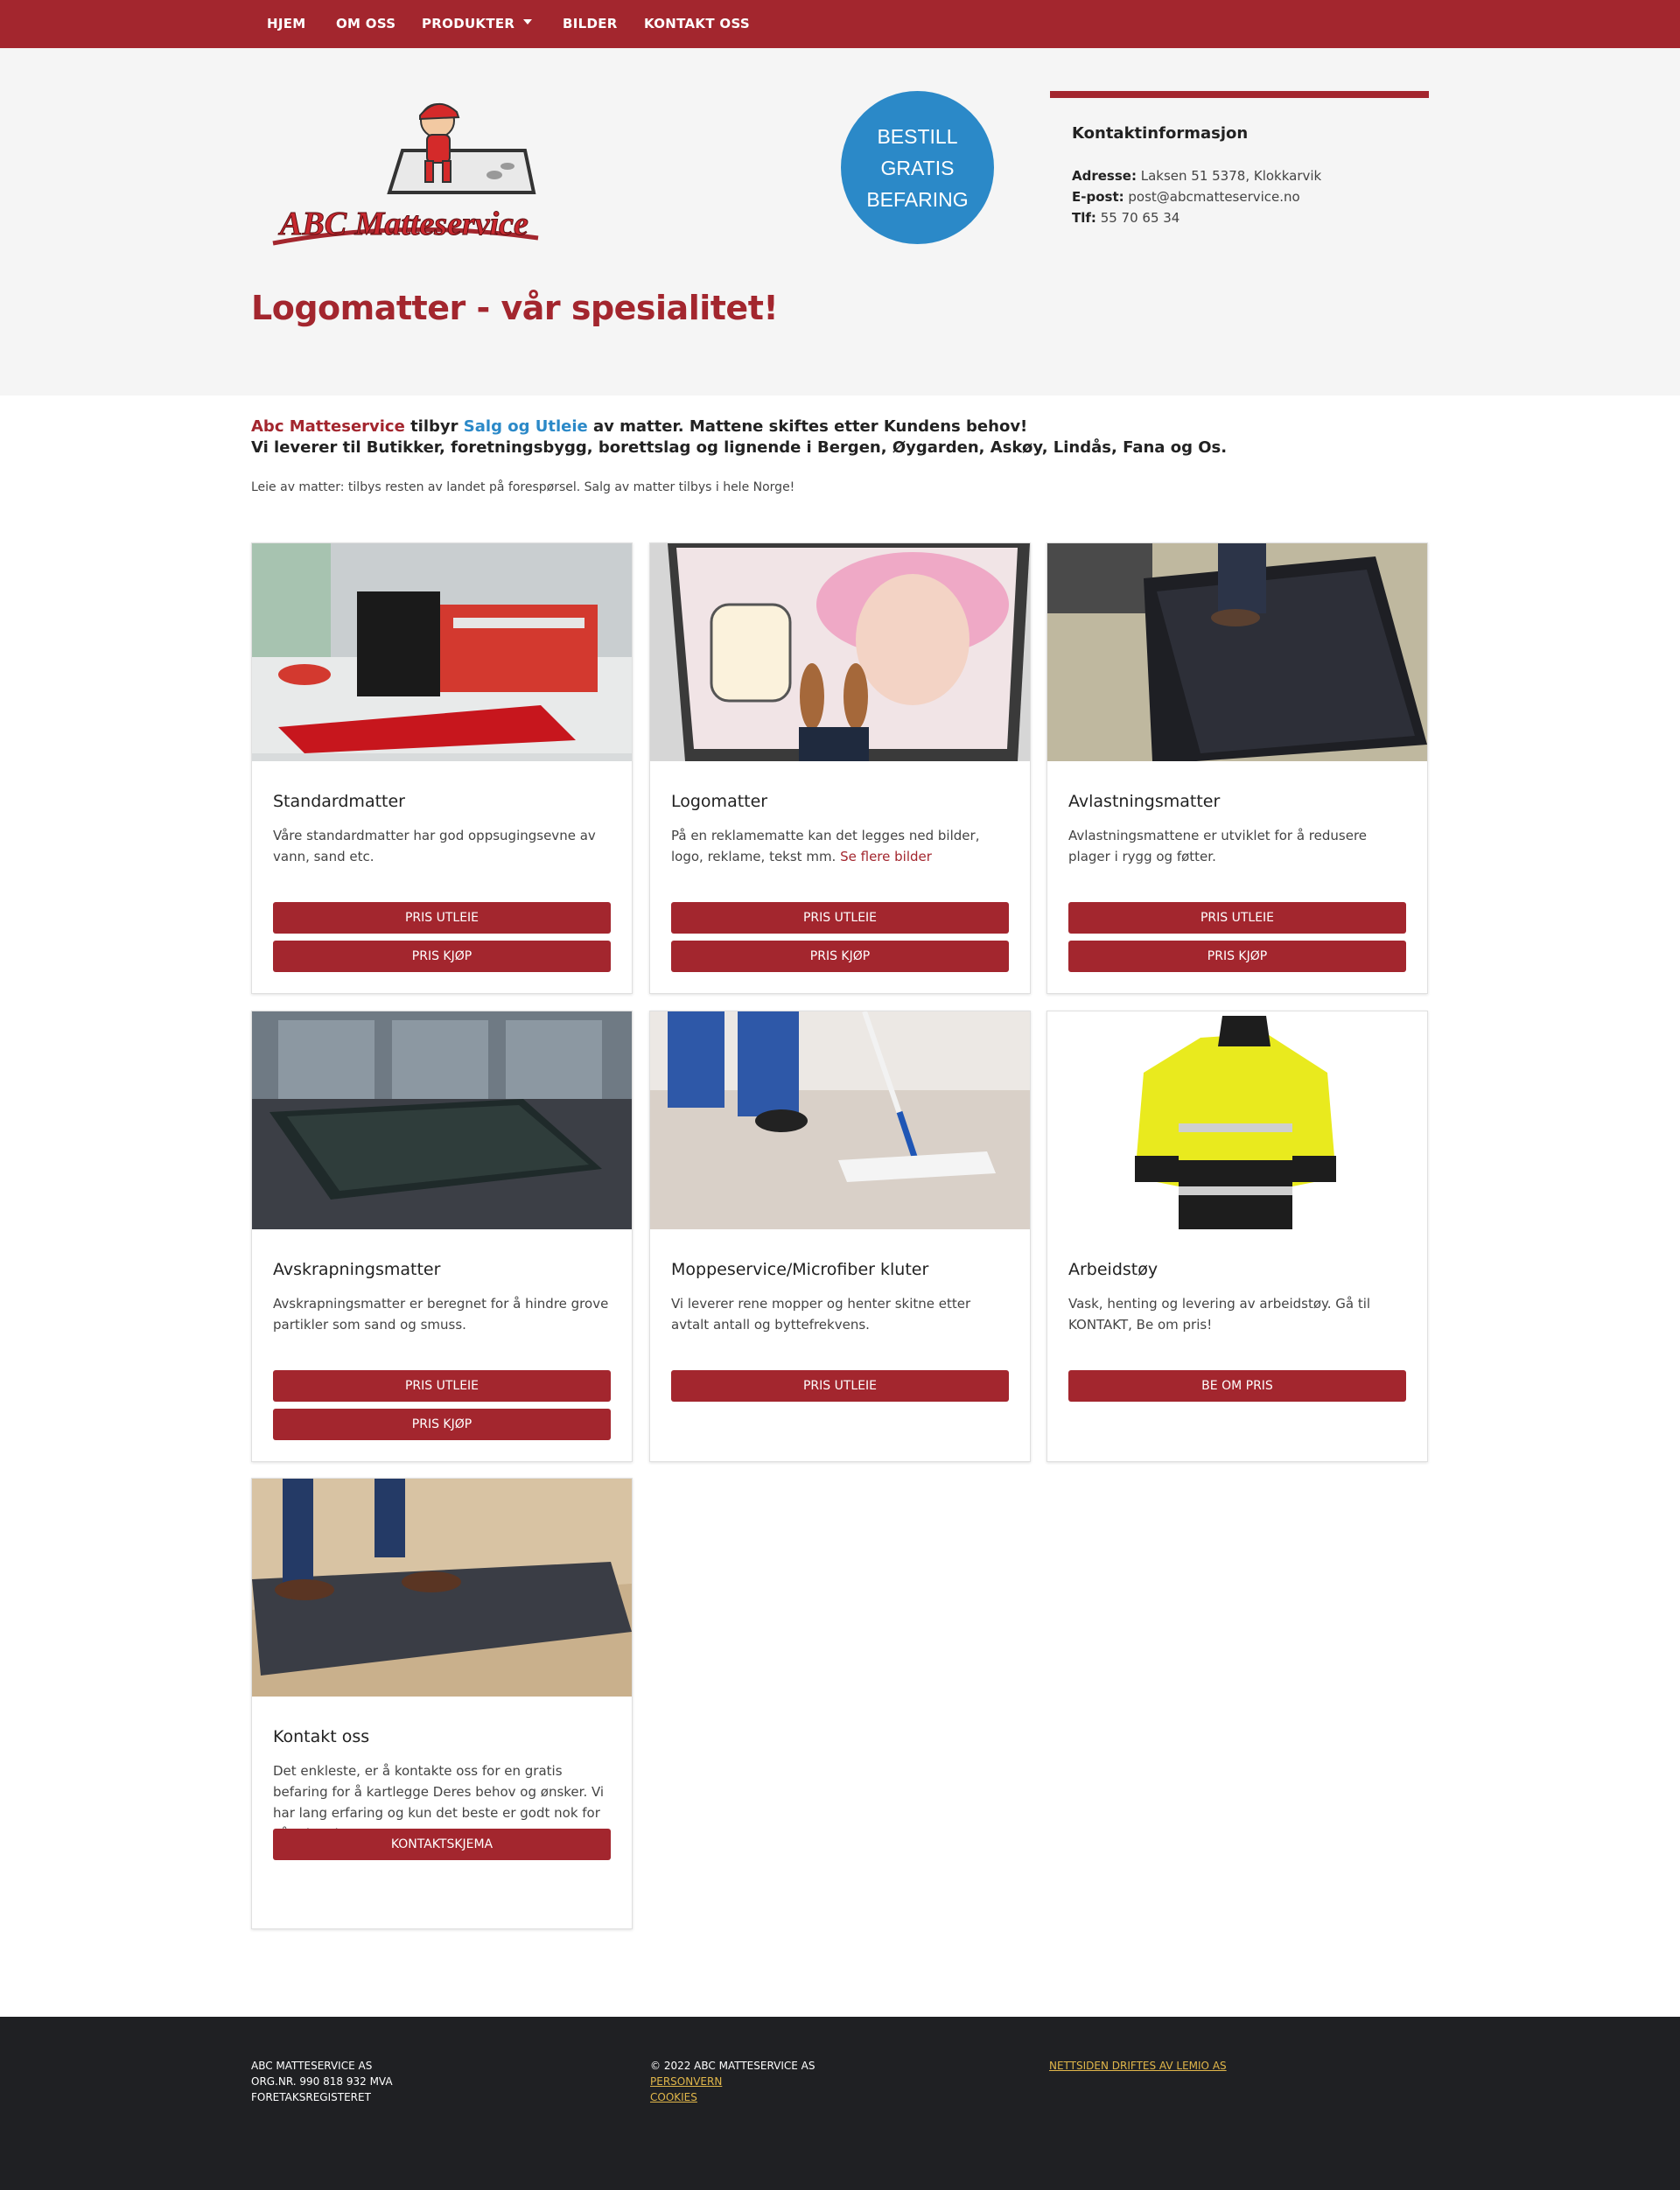 This screenshot has width=1680, height=2190. Describe the element at coordinates (800, 1270) in the screenshot. I see `product-title: Moppeservice/Microfiber kluter` at that location.